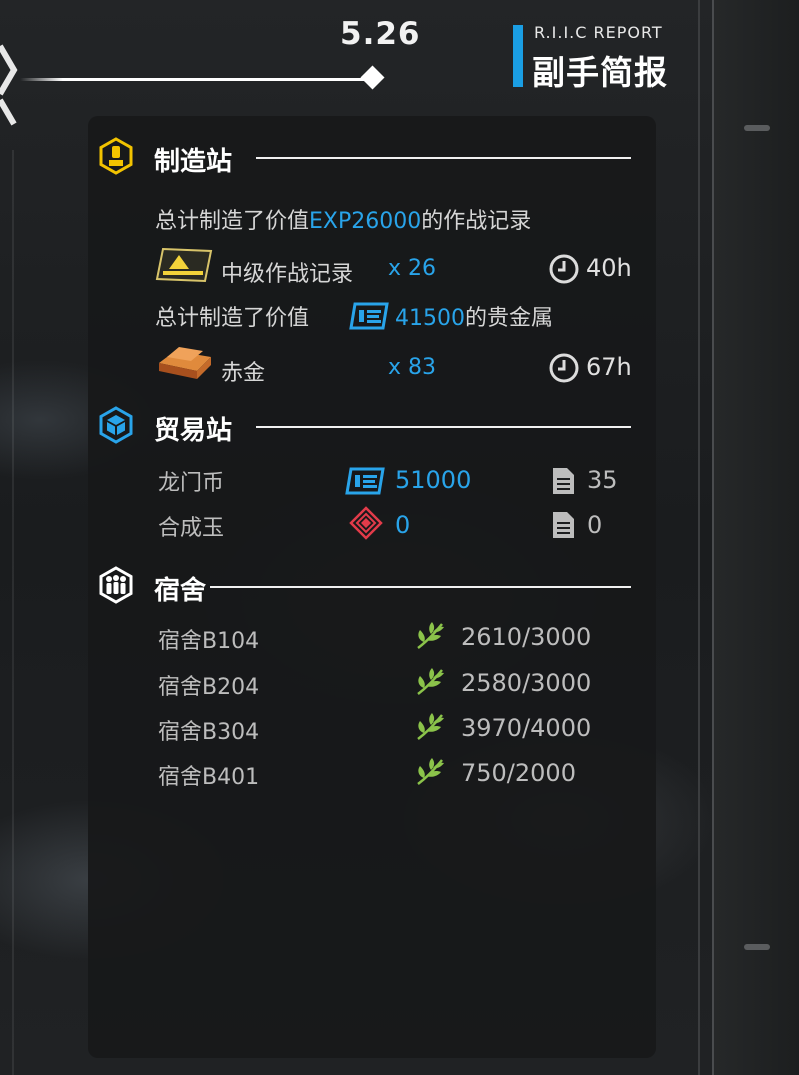  Describe the element at coordinates (13, 612) in the screenshot. I see `left-rail` at that location.